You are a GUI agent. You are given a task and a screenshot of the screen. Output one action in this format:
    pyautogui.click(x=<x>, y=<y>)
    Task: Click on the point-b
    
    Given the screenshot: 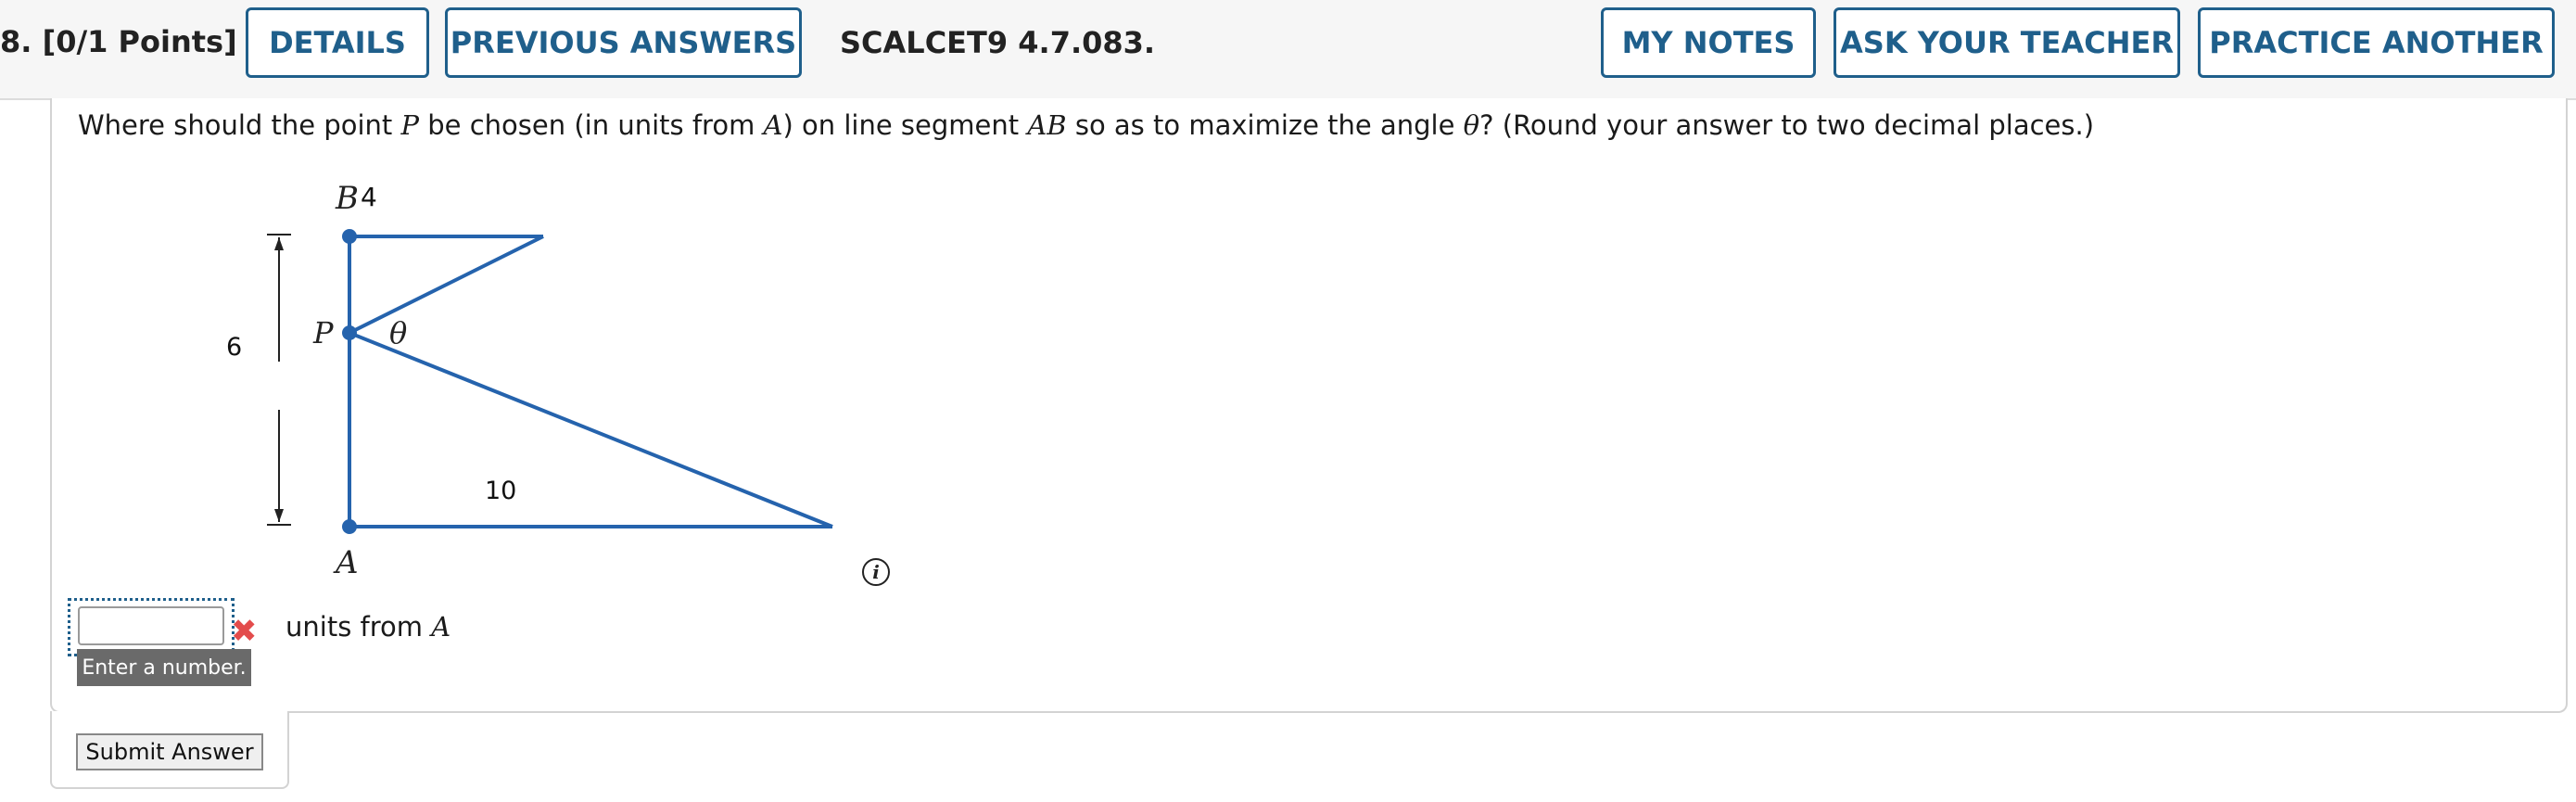 What is the action you would take?
    pyautogui.click(x=349, y=236)
    